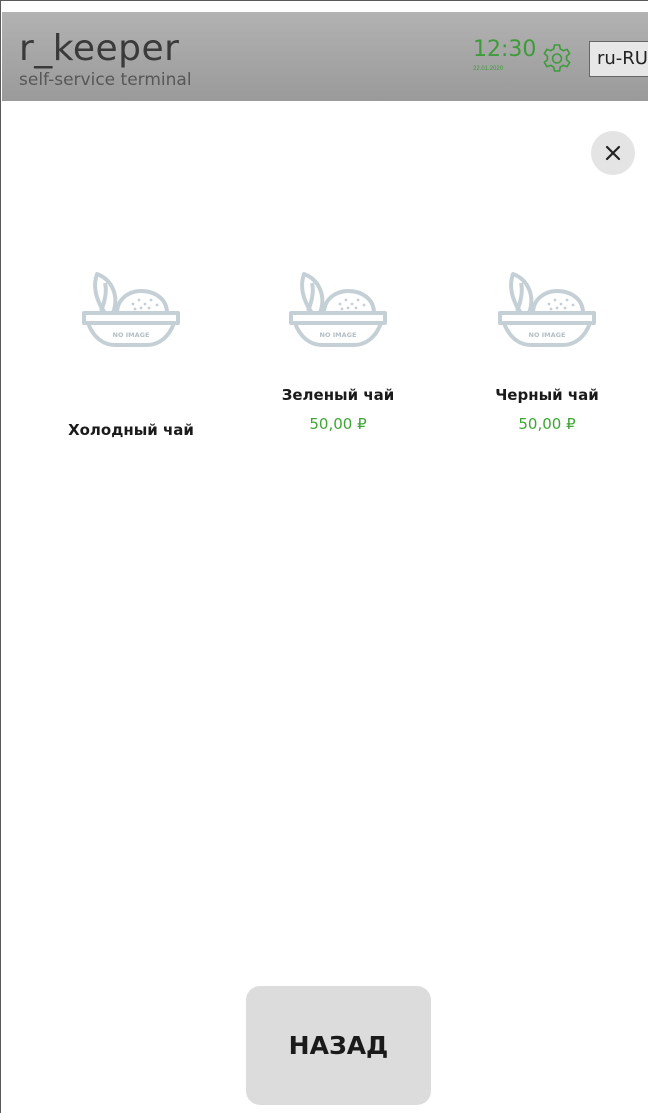 The image size is (648, 1113). Describe the element at coordinates (557, 59) in the screenshot. I see `gear-icon` at that location.